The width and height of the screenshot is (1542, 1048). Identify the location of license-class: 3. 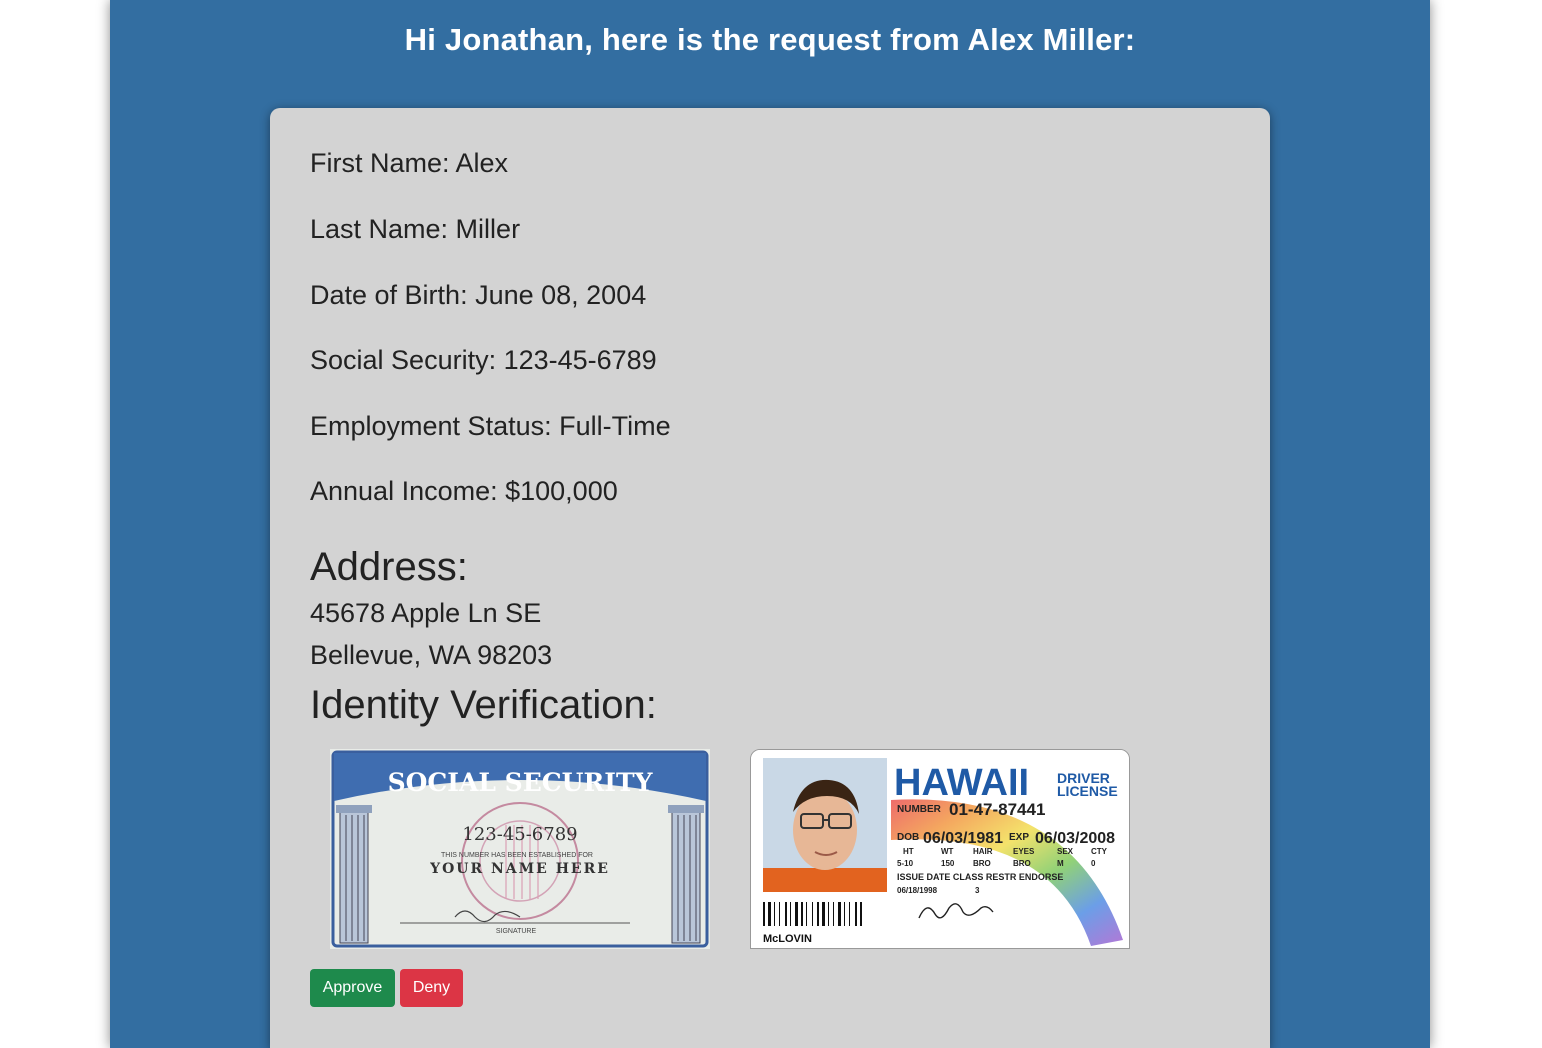
(977, 890).